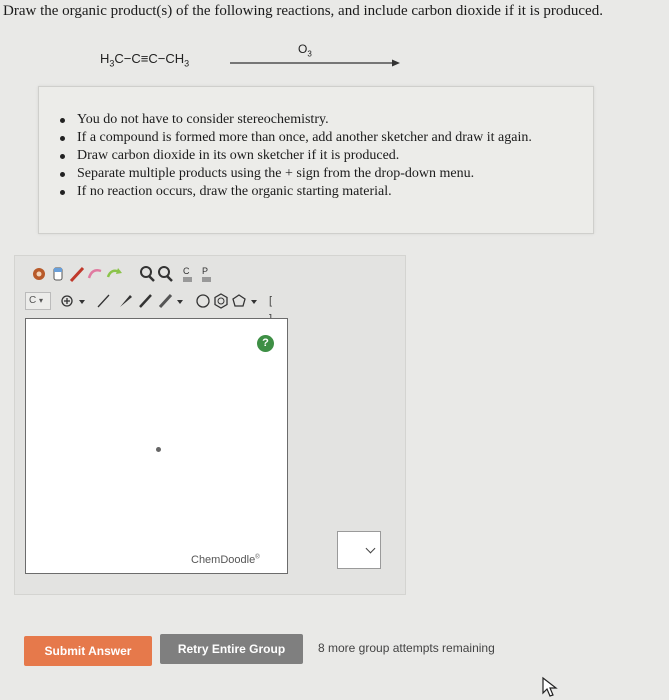 The width and height of the screenshot is (669, 700). Describe the element at coordinates (231, 649) in the screenshot. I see `retry-group-button: Retry Entire Group` at that location.